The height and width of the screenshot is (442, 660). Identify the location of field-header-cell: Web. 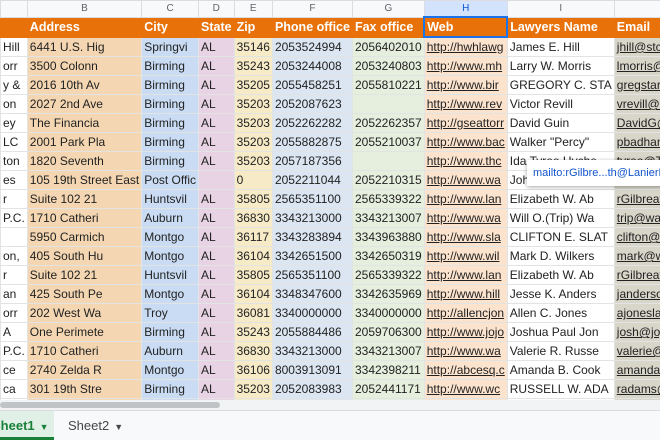
(465, 27).